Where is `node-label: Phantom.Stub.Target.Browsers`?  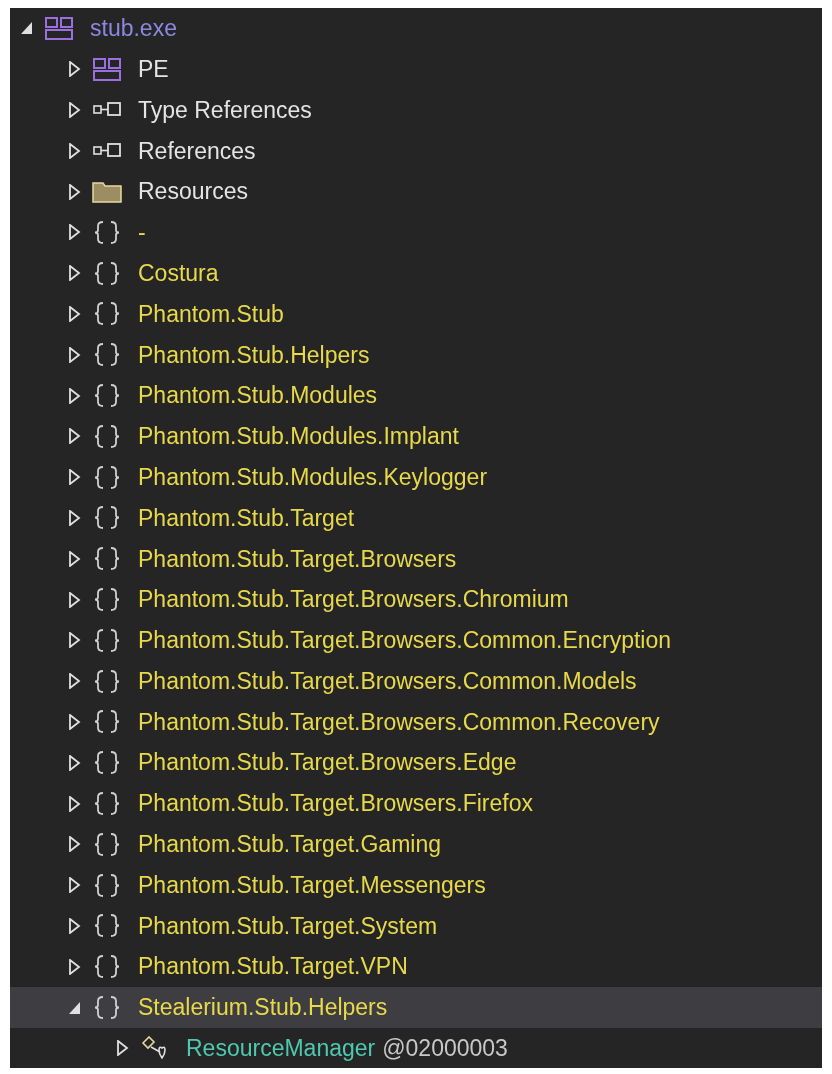 node-label: Phantom.Stub.Target.Browsers is located at coordinates (297, 559).